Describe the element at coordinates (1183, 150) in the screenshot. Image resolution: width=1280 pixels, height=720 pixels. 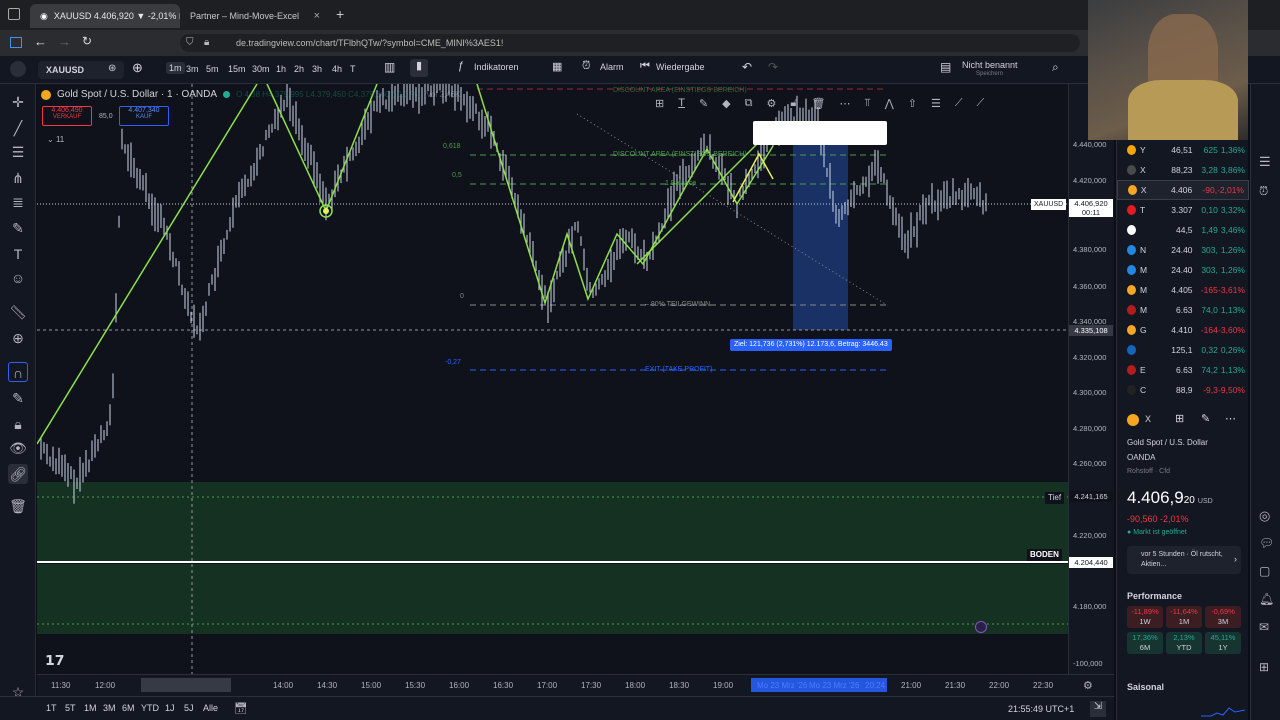
I see `watchlist-row: Y 46,51 625 1,36%` at that location.